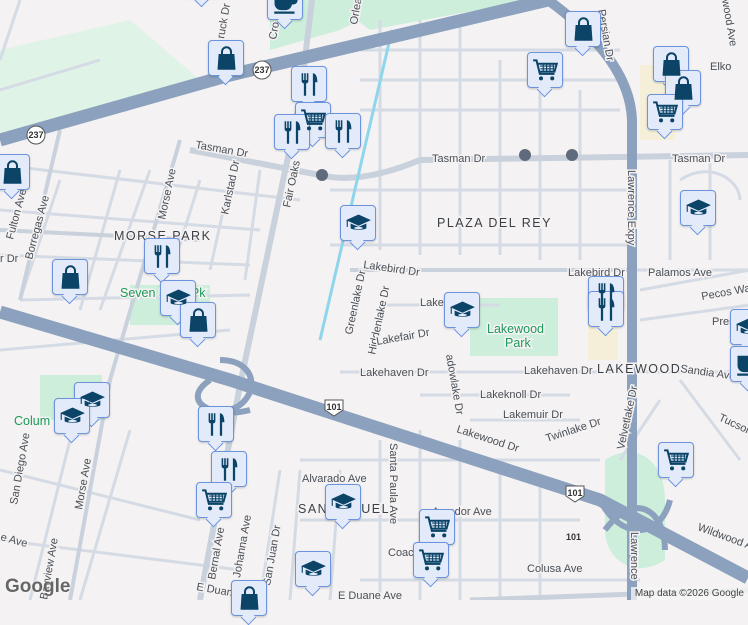  What do you see at coordinates (167, 193) in the screenshot?
I see `svg-text: Morse Ave` at bounding box center [167, 193].